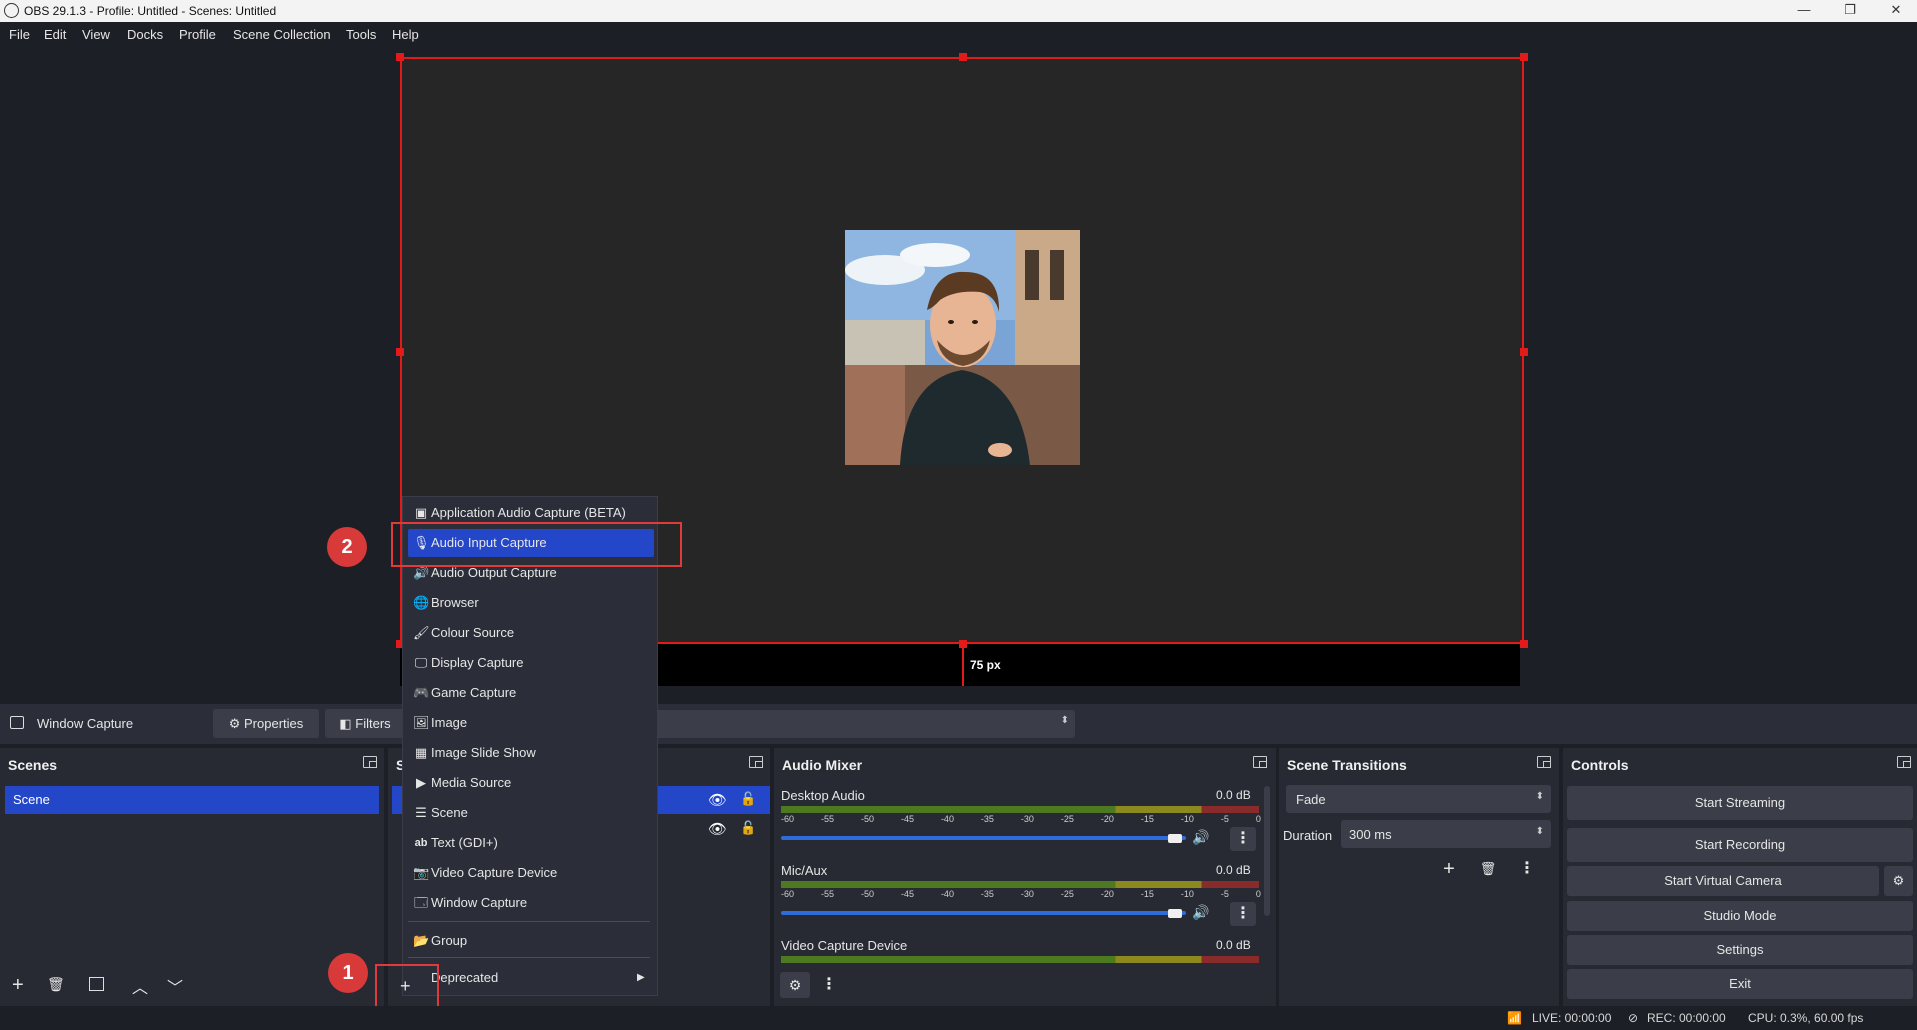 The height and width of the screenshot is (1030, 1917). I want to click on filters-button: ◧ Filters, so click(365, 723).